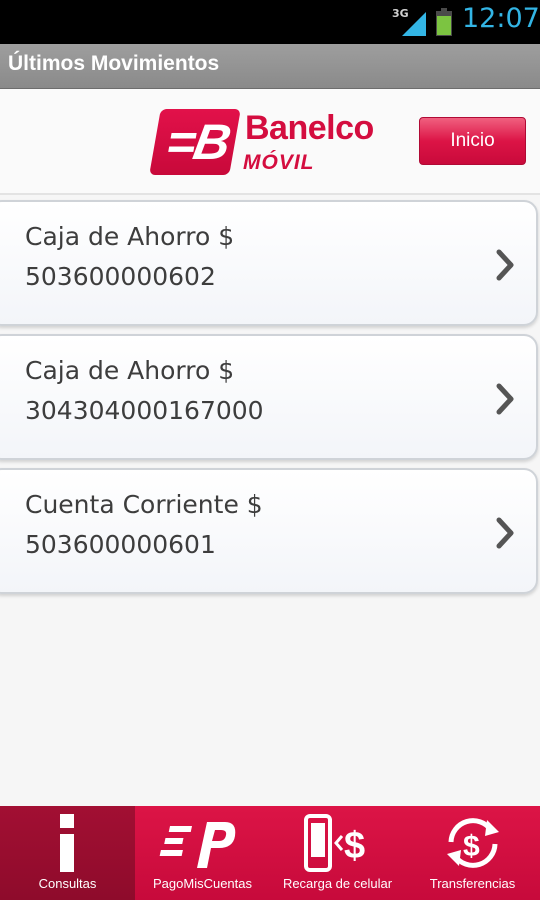 The height and width of the screenshot is (900, 540). Describe the element at coordinates (279, 162) in the screenshot. I see `logo-subtitle: MÓVIL` at that location.